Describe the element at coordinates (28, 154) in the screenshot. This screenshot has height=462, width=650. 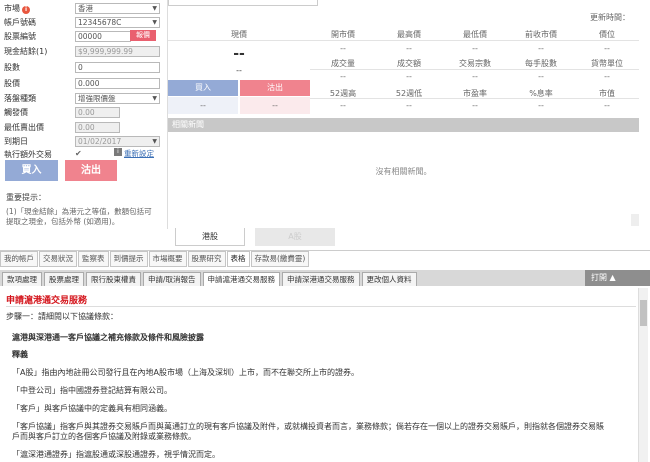
I see `offhours-label: 執行額外交易` at that location.